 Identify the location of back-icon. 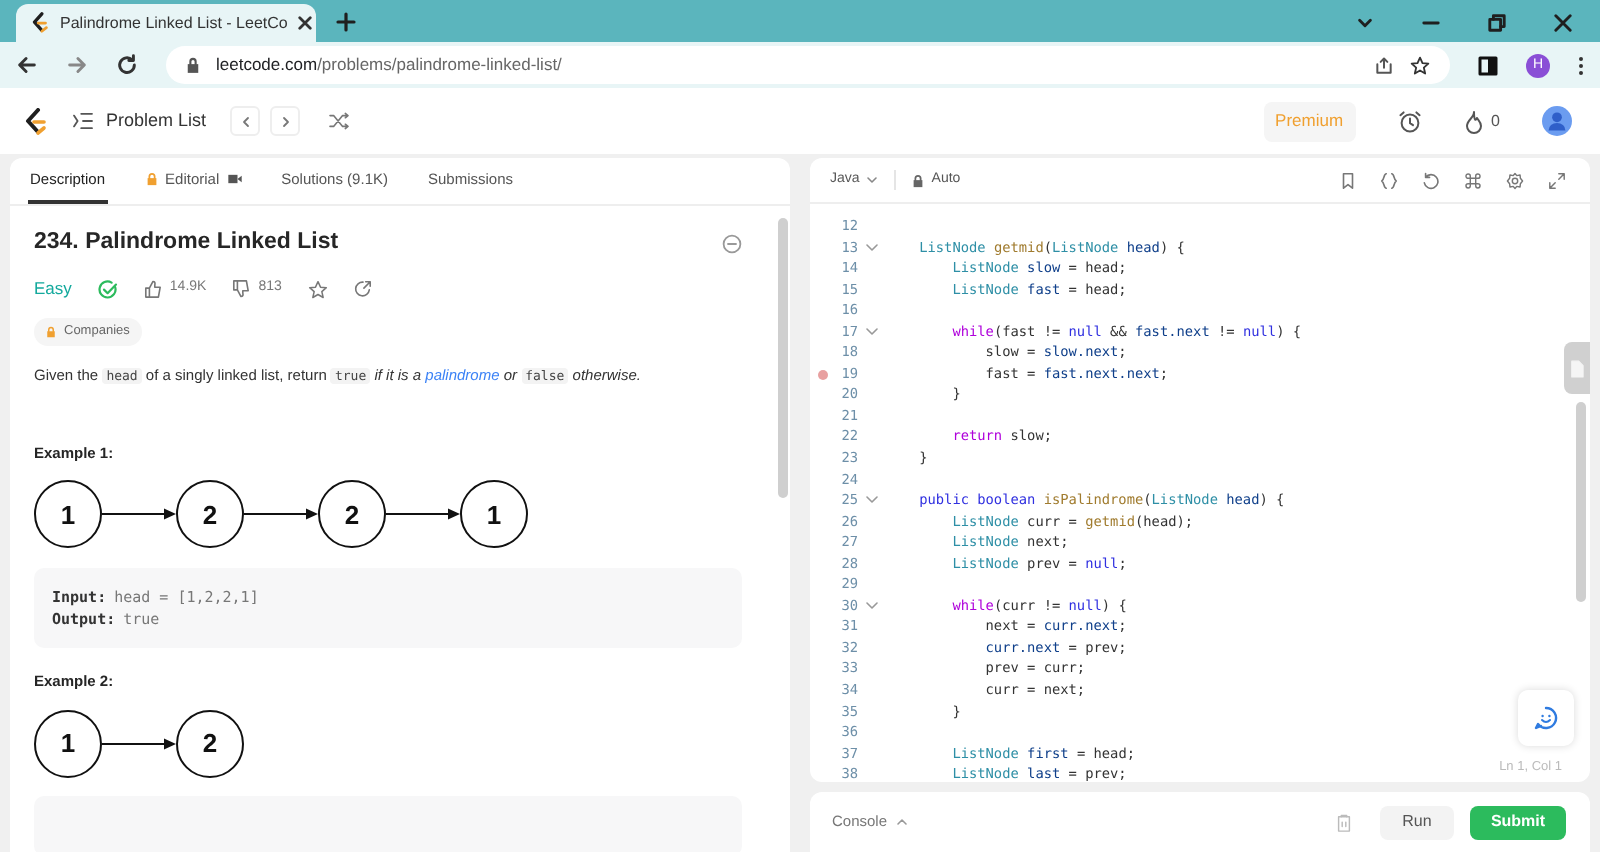
(27, 65).